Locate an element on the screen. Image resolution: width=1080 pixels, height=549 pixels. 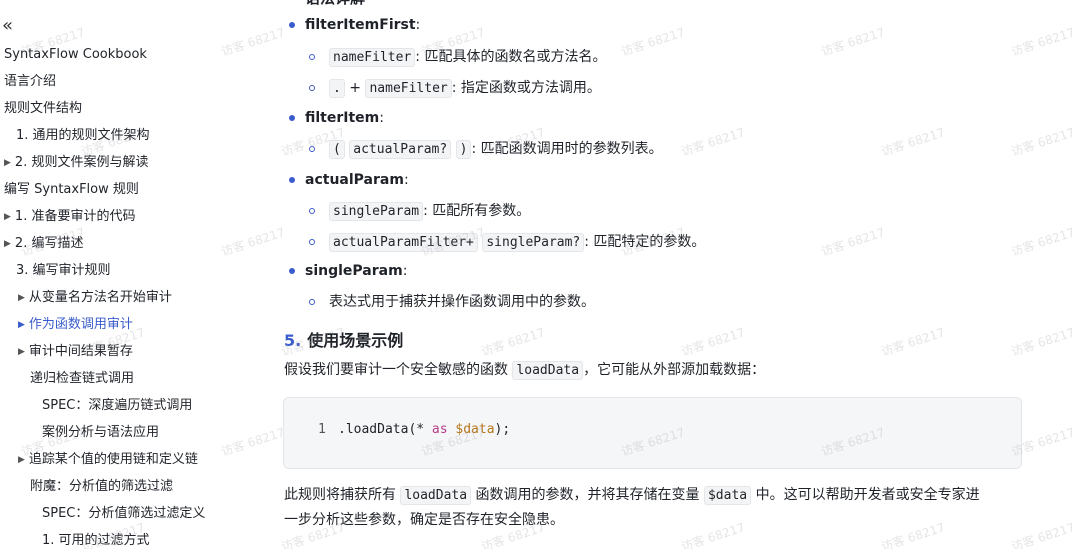
sidebar-item-label: 规则文件结构 is located at coordinates (43, 108).